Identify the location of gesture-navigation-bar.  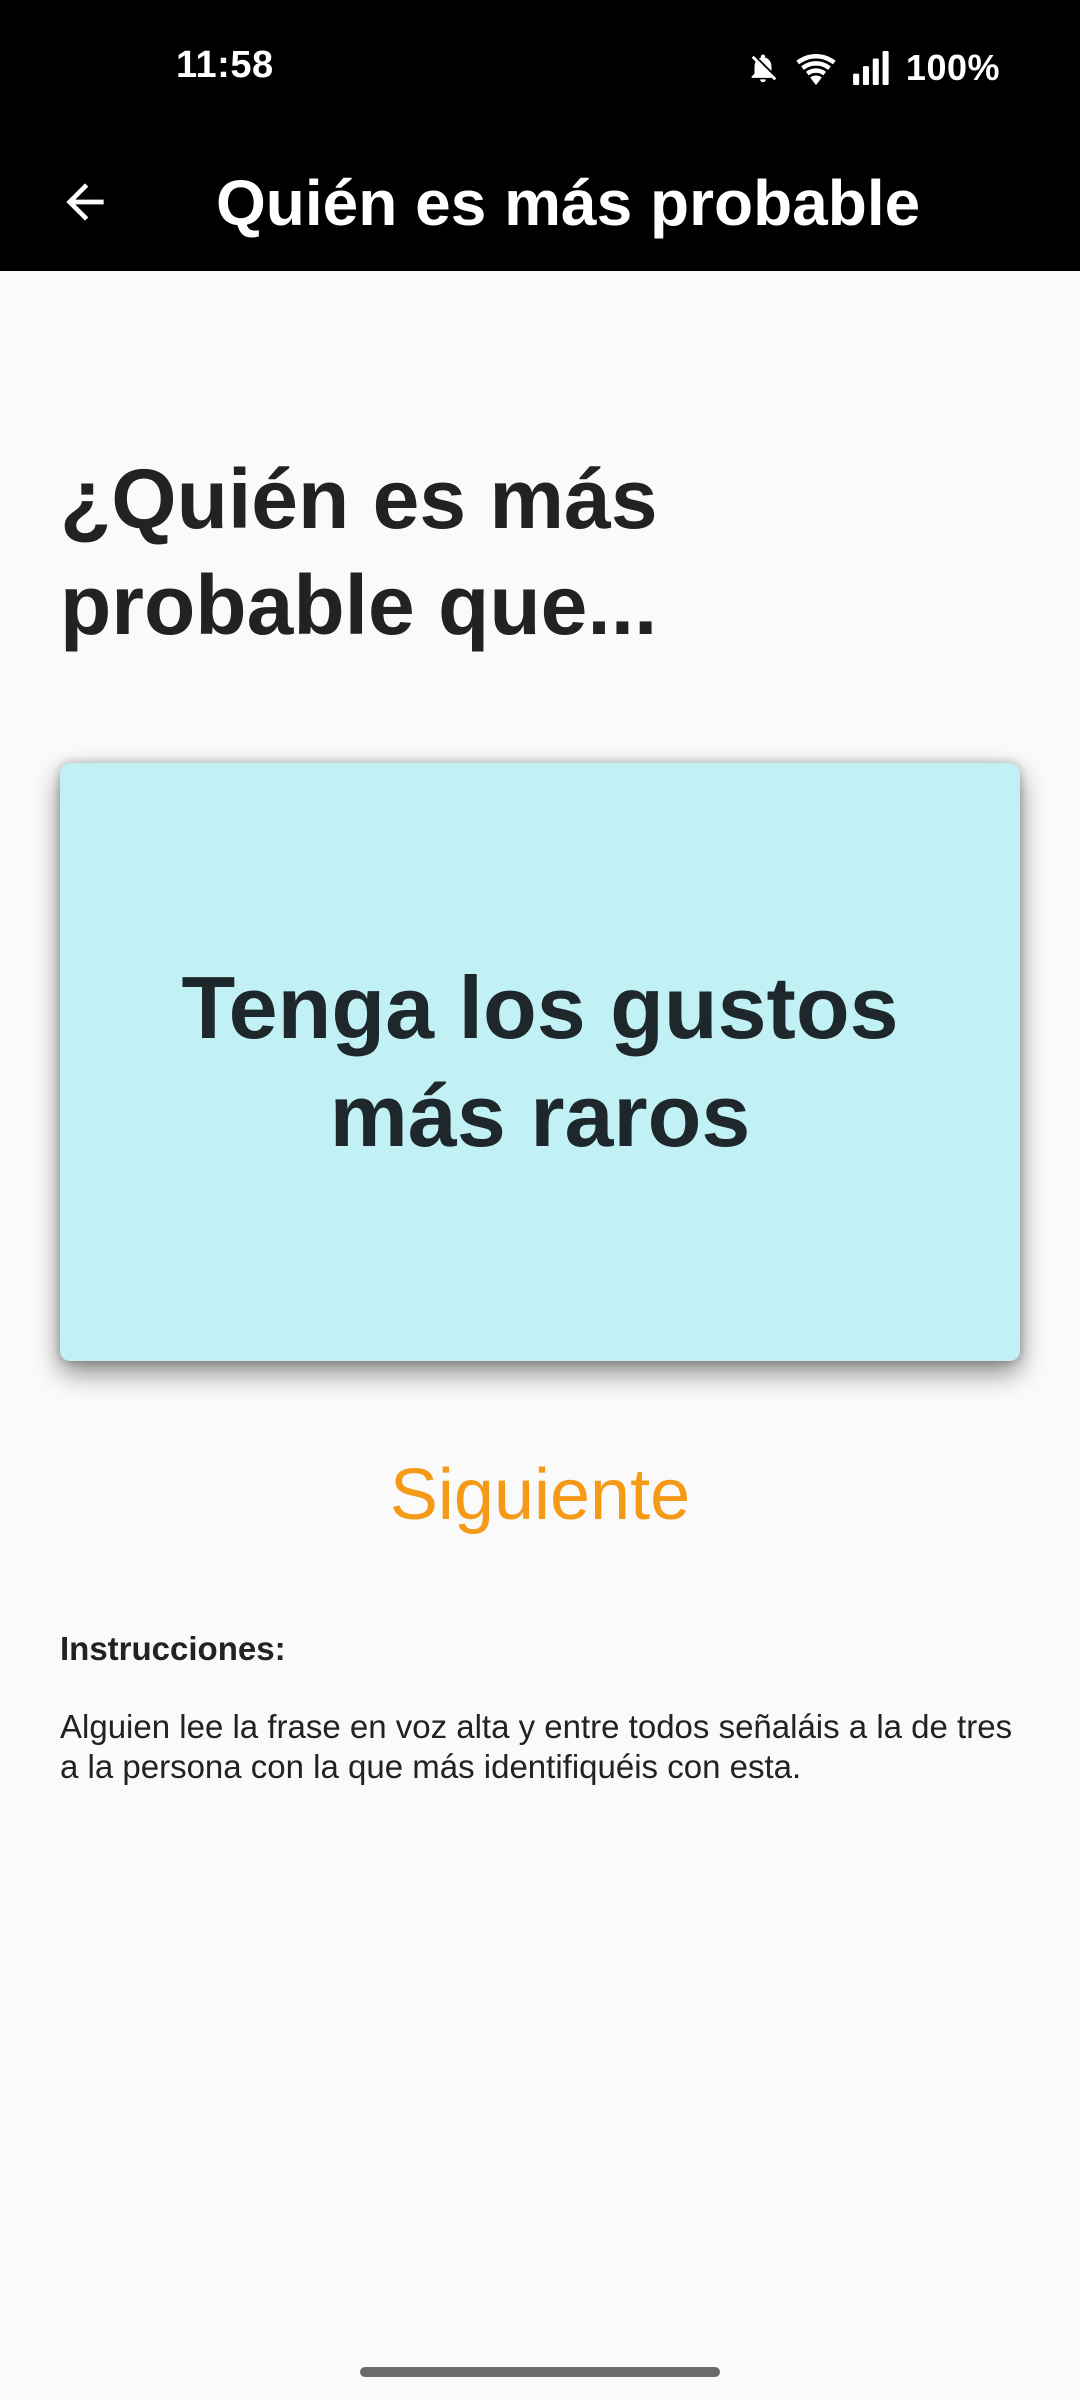
(540, 2372).